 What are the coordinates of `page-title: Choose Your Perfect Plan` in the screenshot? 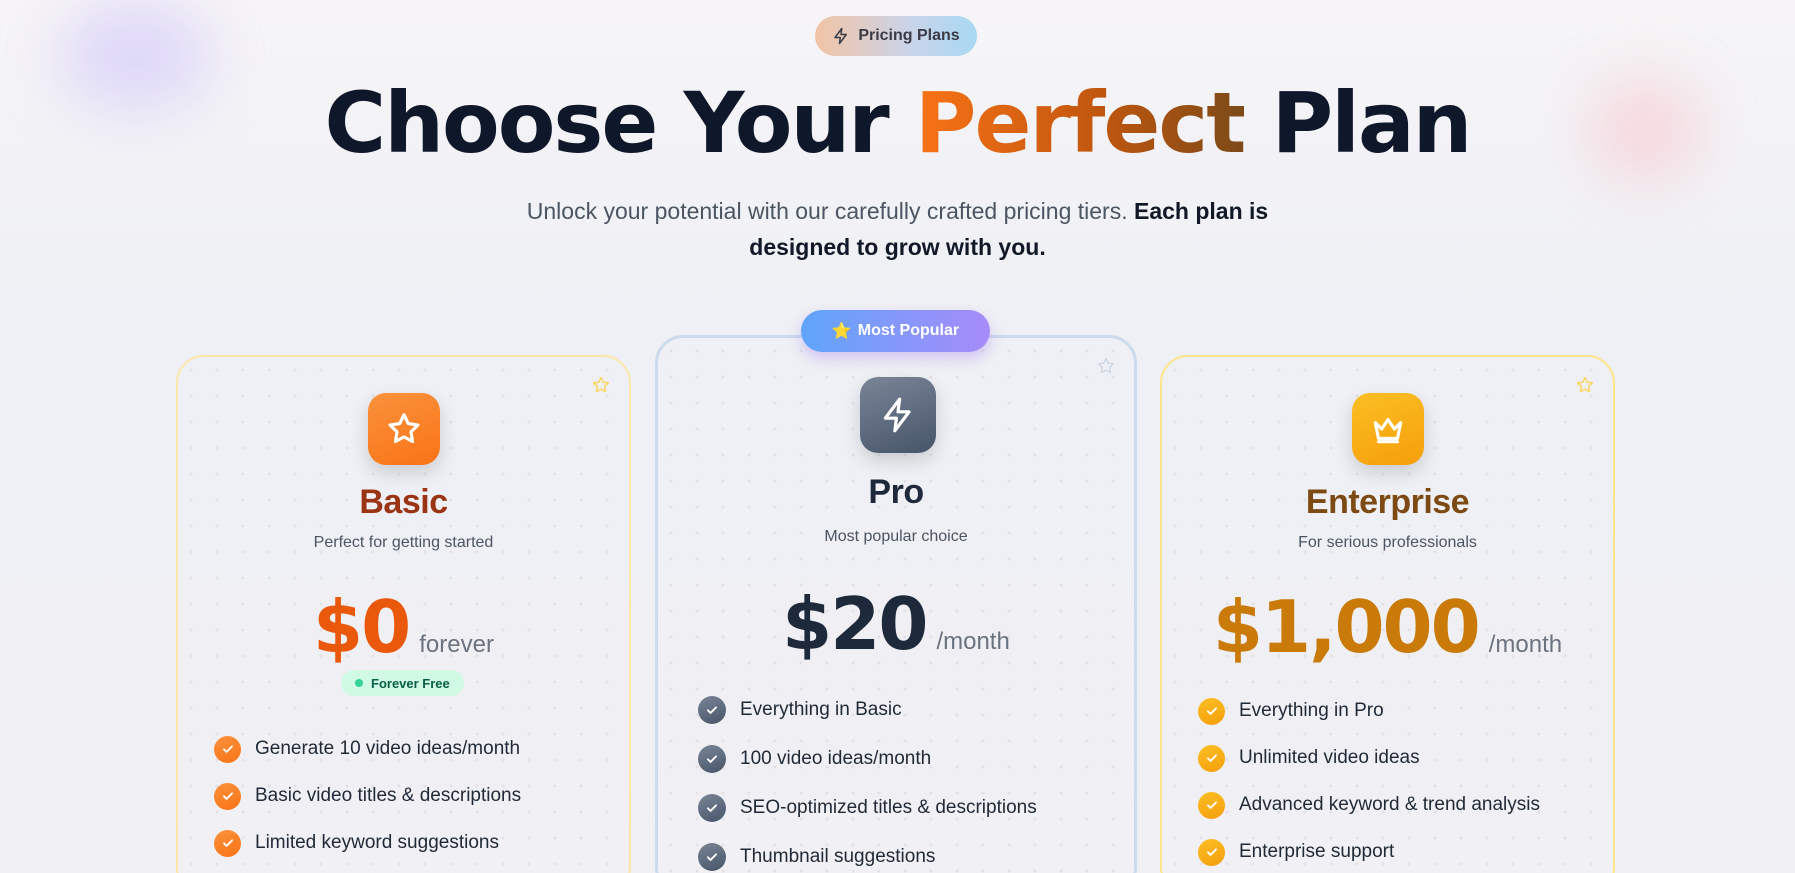 It's located at (897, 123).